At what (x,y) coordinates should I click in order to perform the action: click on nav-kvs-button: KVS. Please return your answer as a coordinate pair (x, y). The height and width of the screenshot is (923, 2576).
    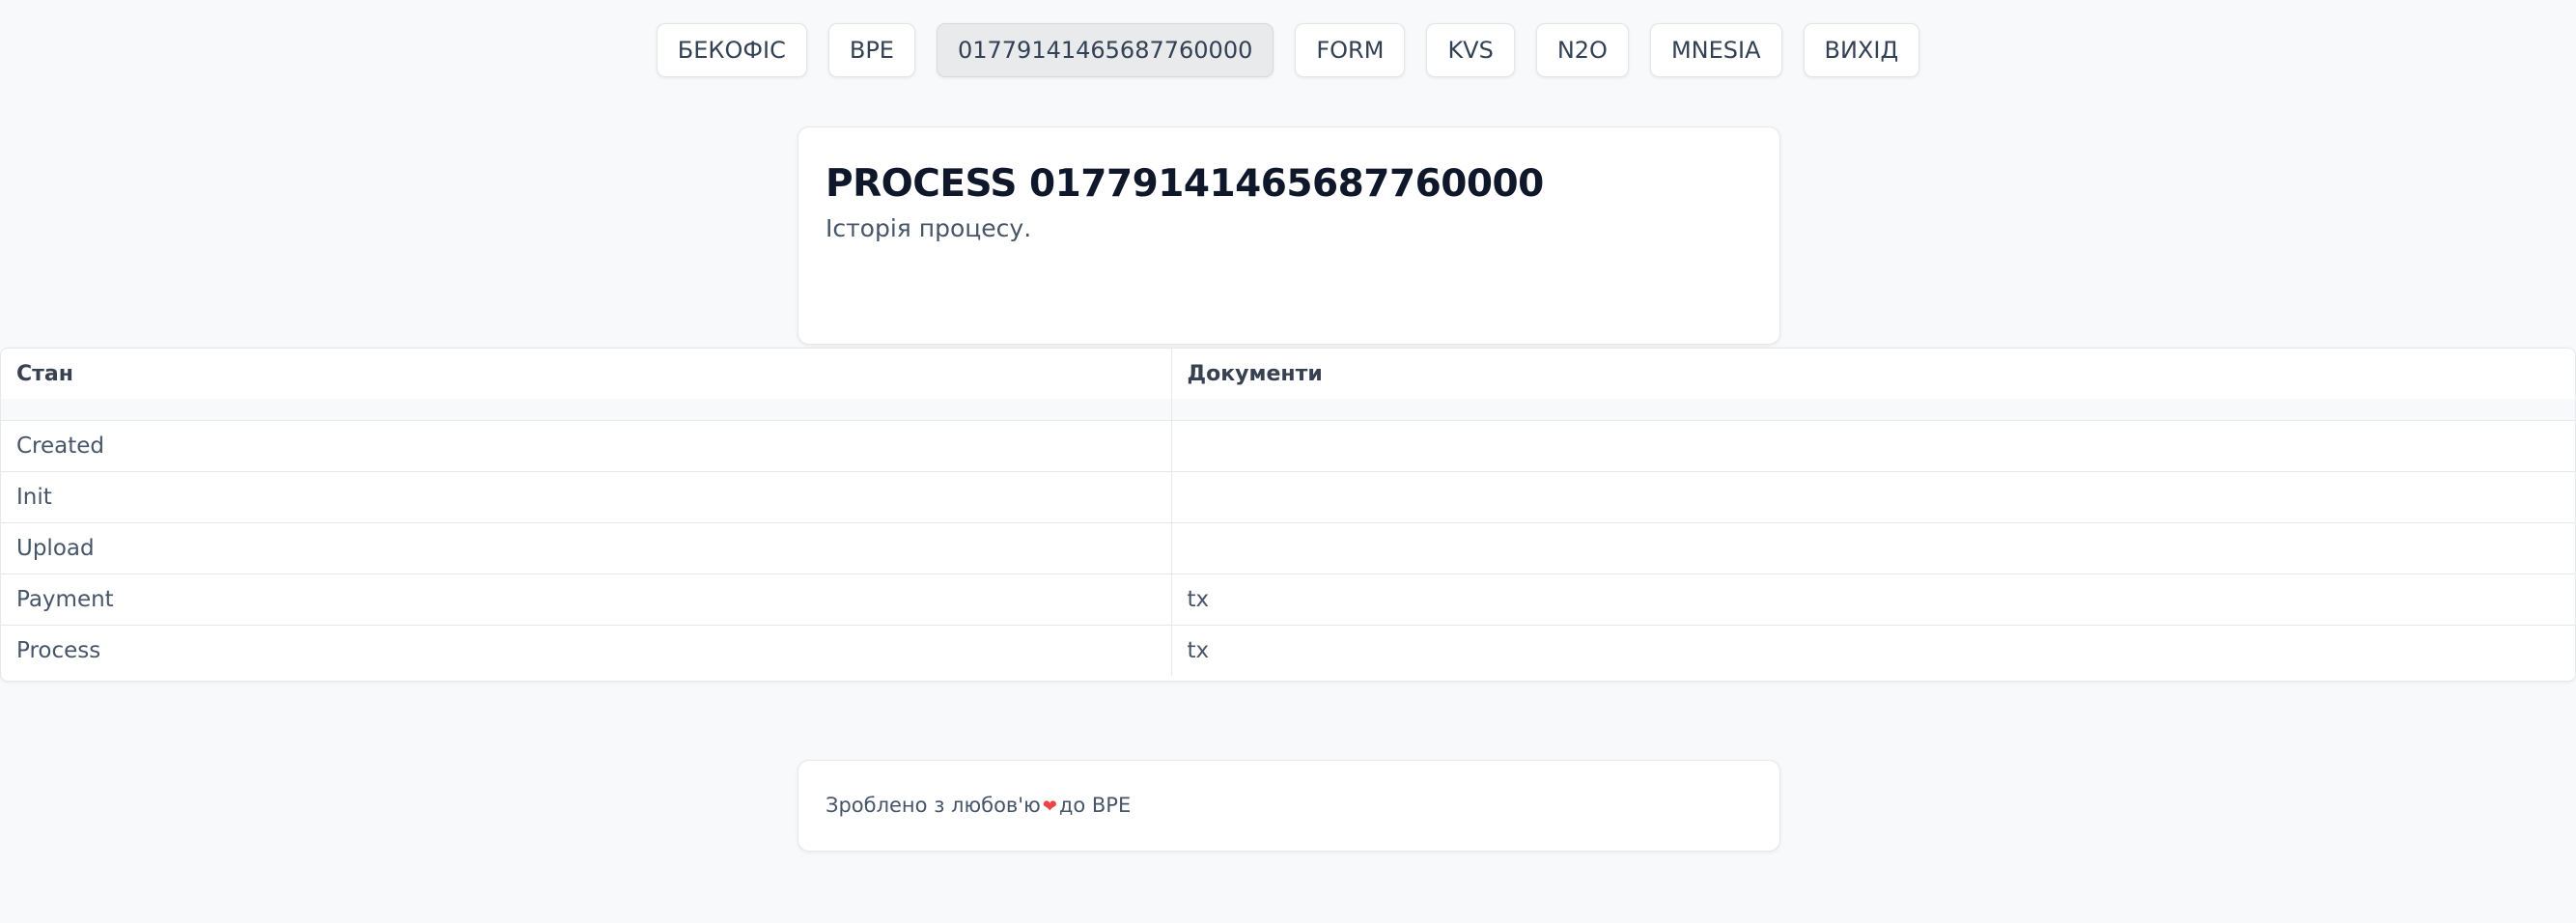
    Looking at the image, I should click on (1471, 50).